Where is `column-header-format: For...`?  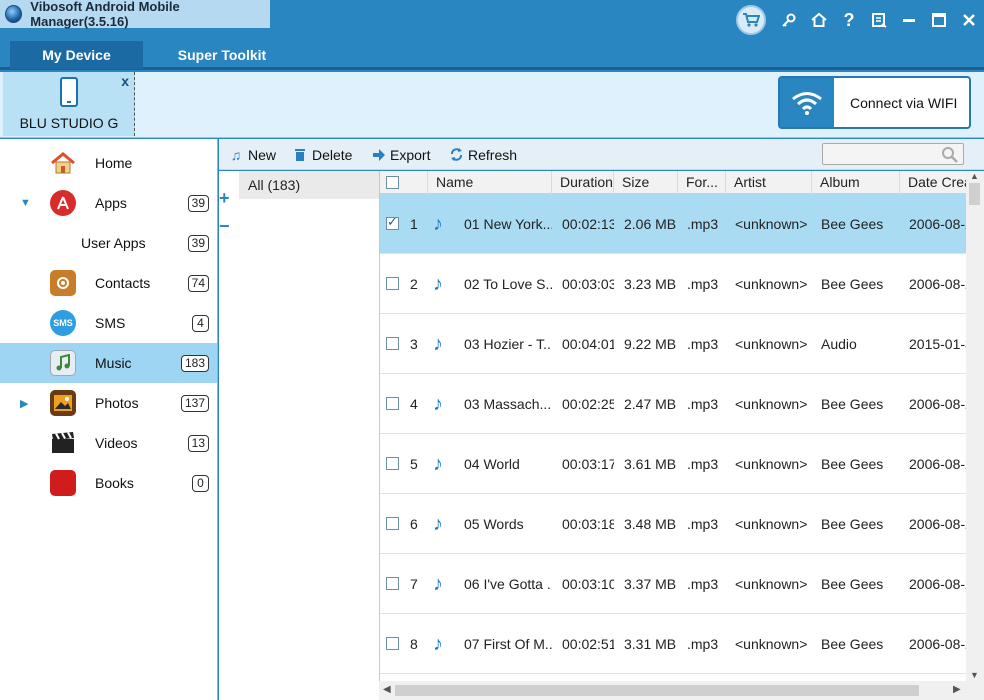 column-header-format: For... is located at coordinates (702, 182).